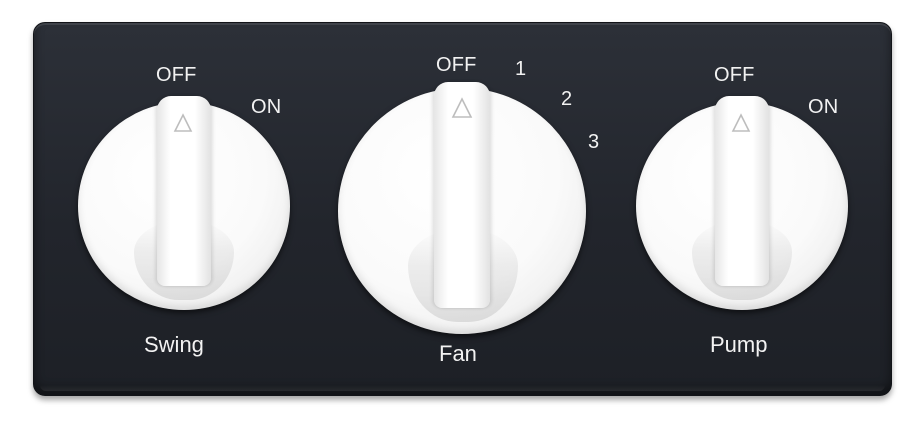 Image resolution: width=923 pixels, height=423 pixels. What do you see at coordinates (739, 344) in the screenshot?
I see `pump-knob-name: Pump` at bounding box center [739, 344].